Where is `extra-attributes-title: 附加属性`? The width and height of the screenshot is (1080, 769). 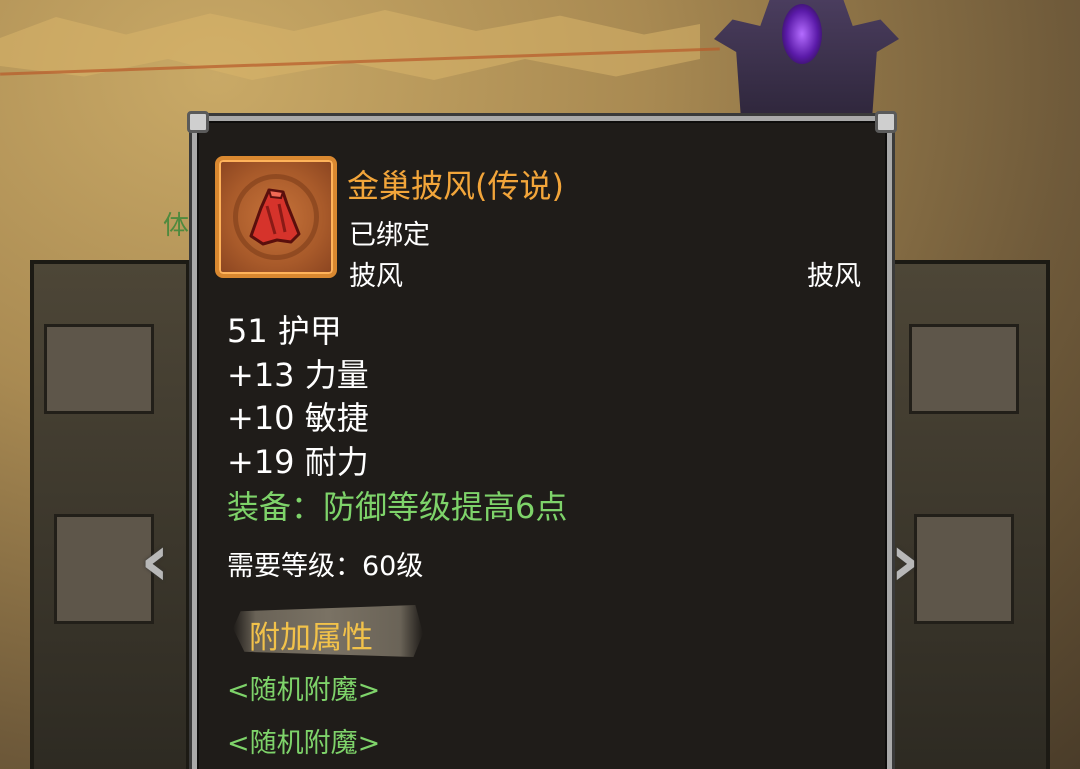 extra-attributes-title: 附加属性 is located at coordinates (311, 638).